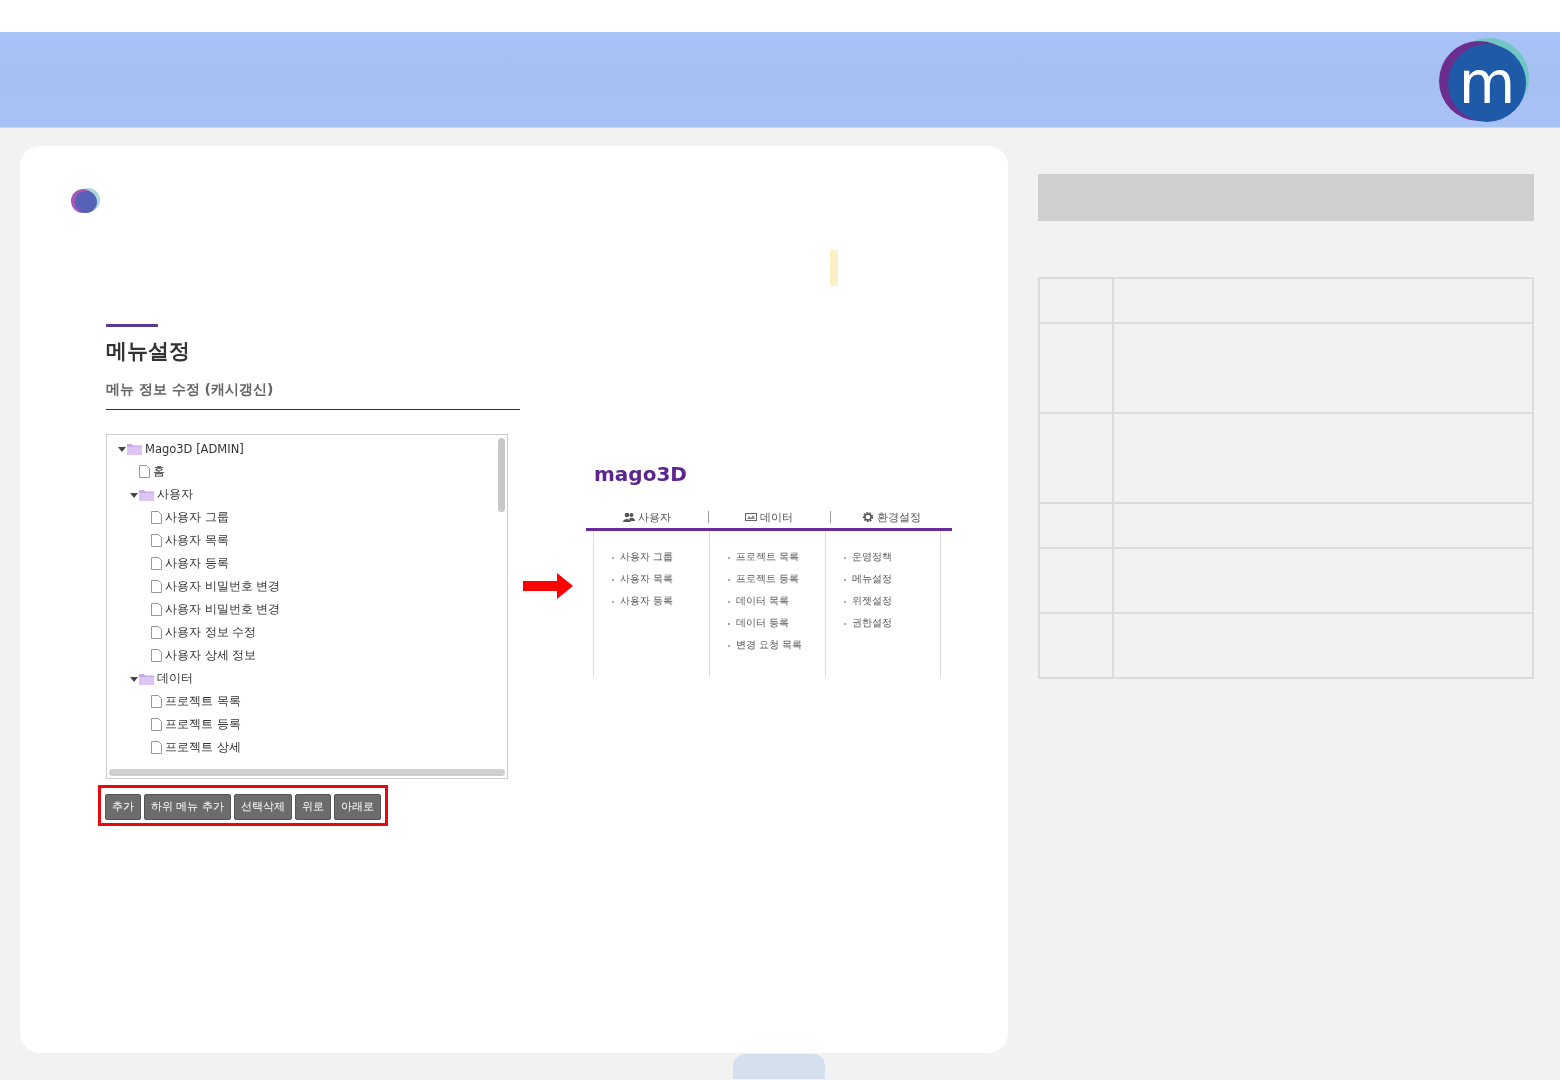 This screenshot has width=1560, height=1080. I want to click on menu-link: 사용자 그룹, so click(643, 562).